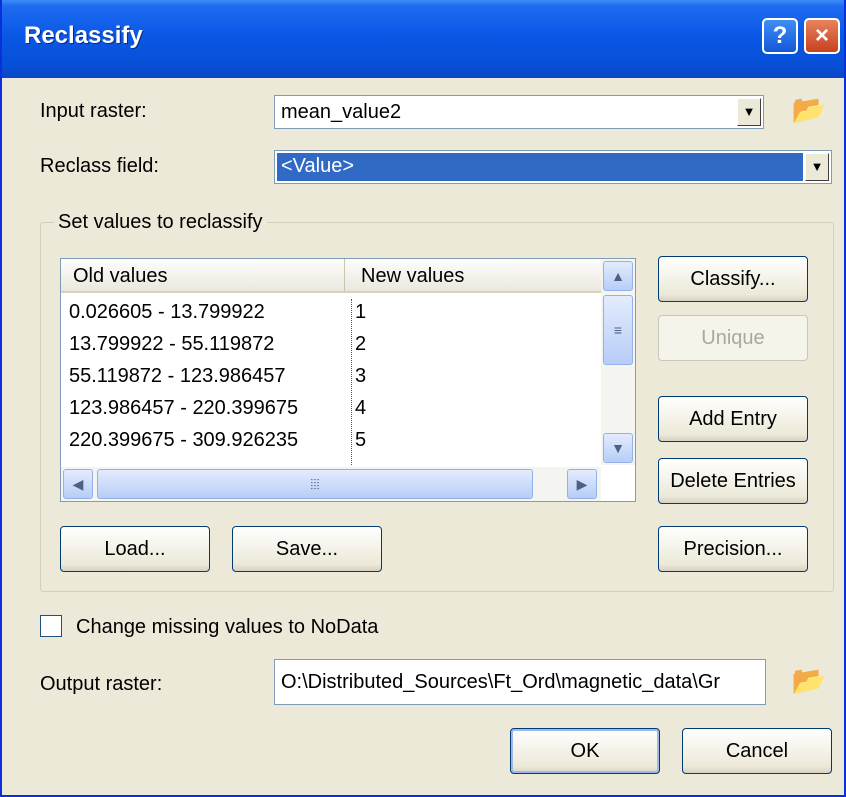 The image size is (846, 797). What do you see at coordinates (360, 440) in the screenshot?
I see `new-value-cell: 5` at bounding box center [360, 440].